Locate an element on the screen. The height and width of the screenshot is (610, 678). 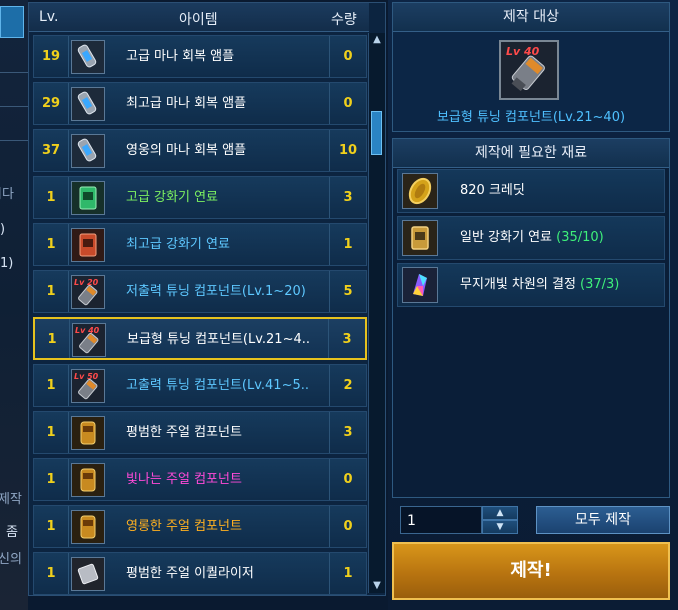
item-name: 저출력 튜닝 컴포넌트(Lv.1~20) is located at coordinates (216, 291).